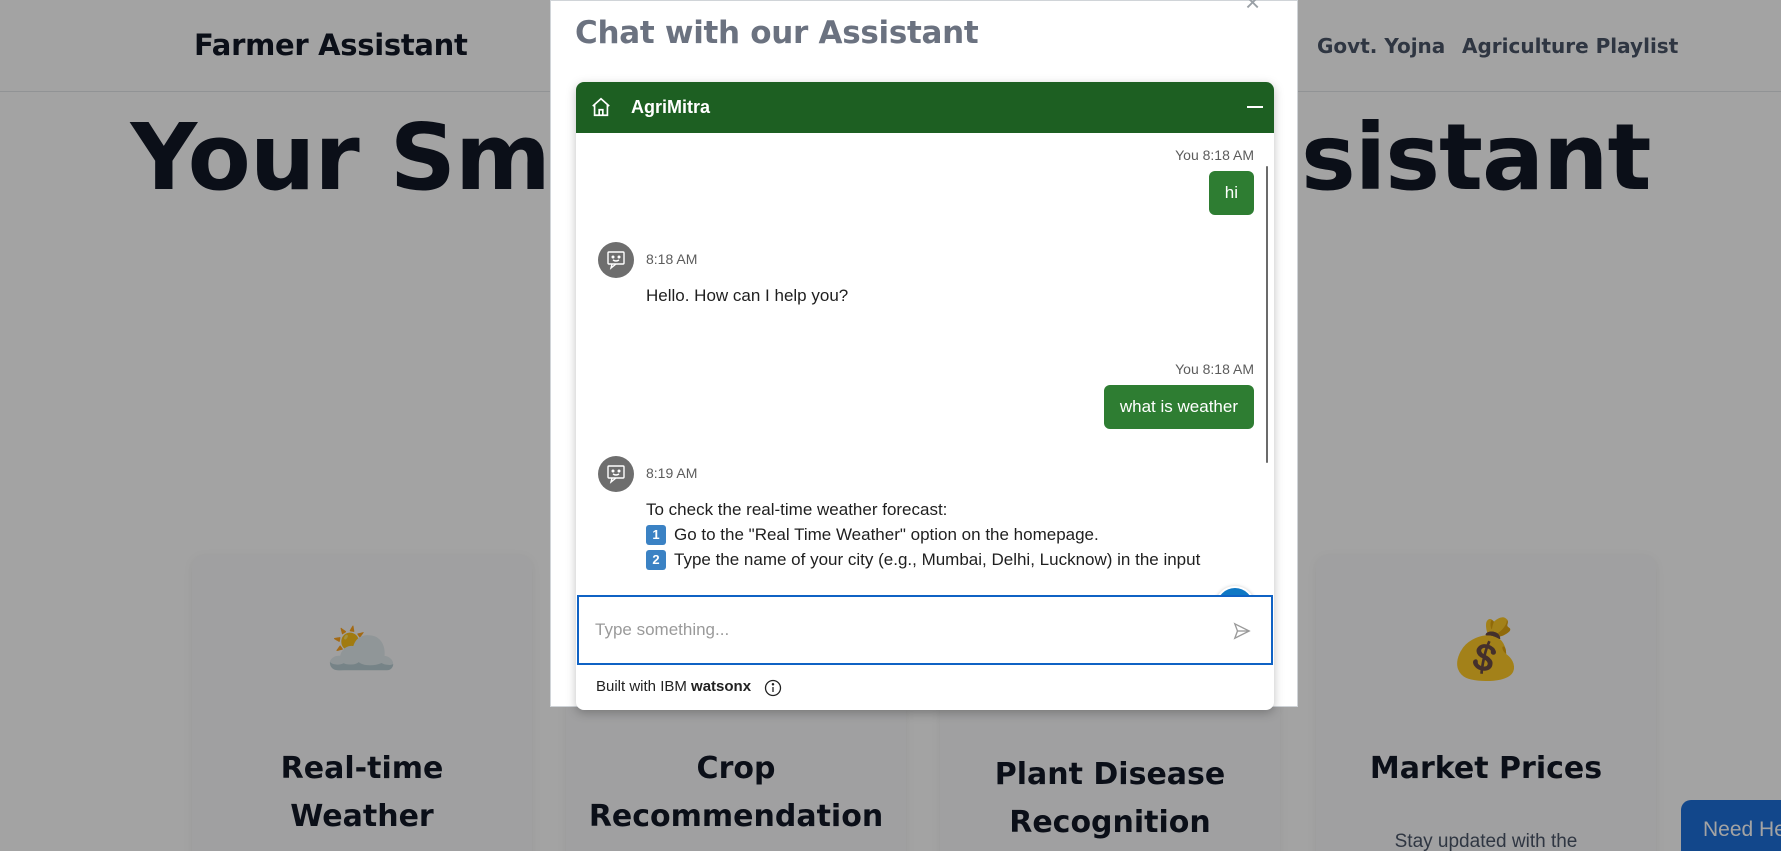 The width and height of the screenshot is (1781, 851). Describe the element at coordinates (747, 295) in the screenshot. I see `bot-message: Hello. How can I help you?` at that location.